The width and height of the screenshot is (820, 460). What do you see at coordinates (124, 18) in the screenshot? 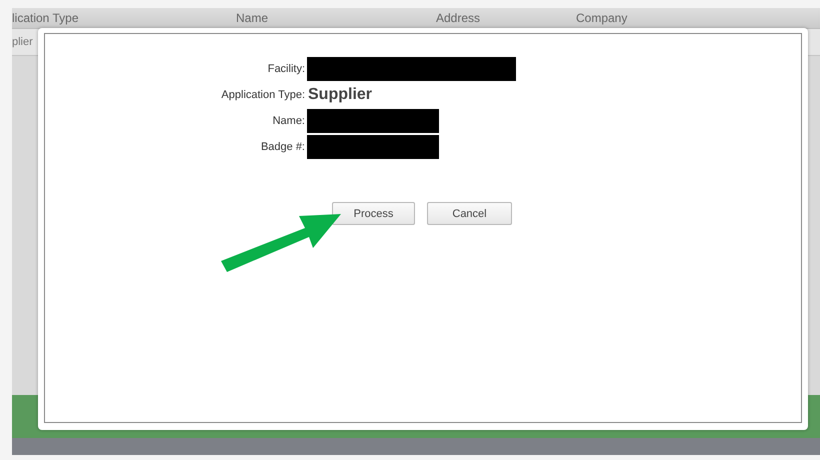
I see `column-header: lication Type` at bounding box center [124, 18].